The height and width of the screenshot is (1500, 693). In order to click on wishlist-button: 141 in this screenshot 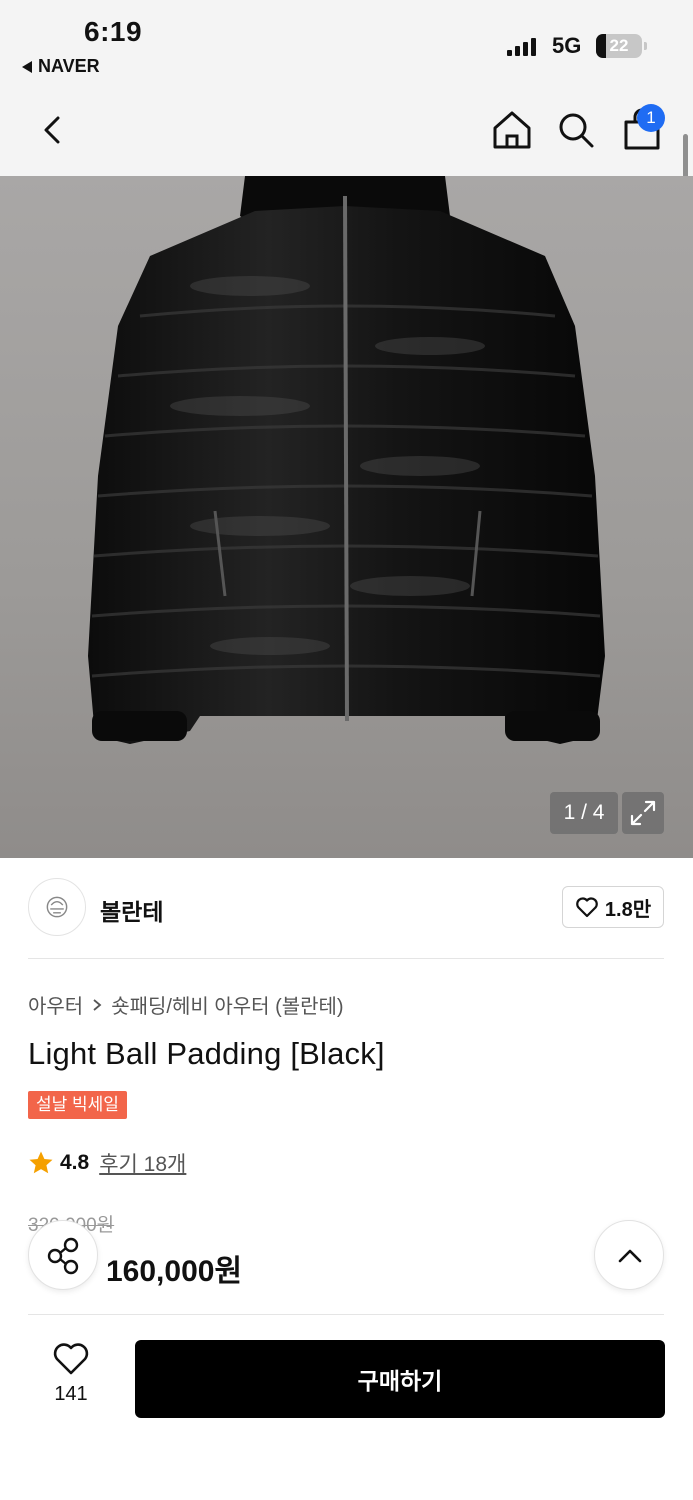, I will do `click(71, 1374)`.